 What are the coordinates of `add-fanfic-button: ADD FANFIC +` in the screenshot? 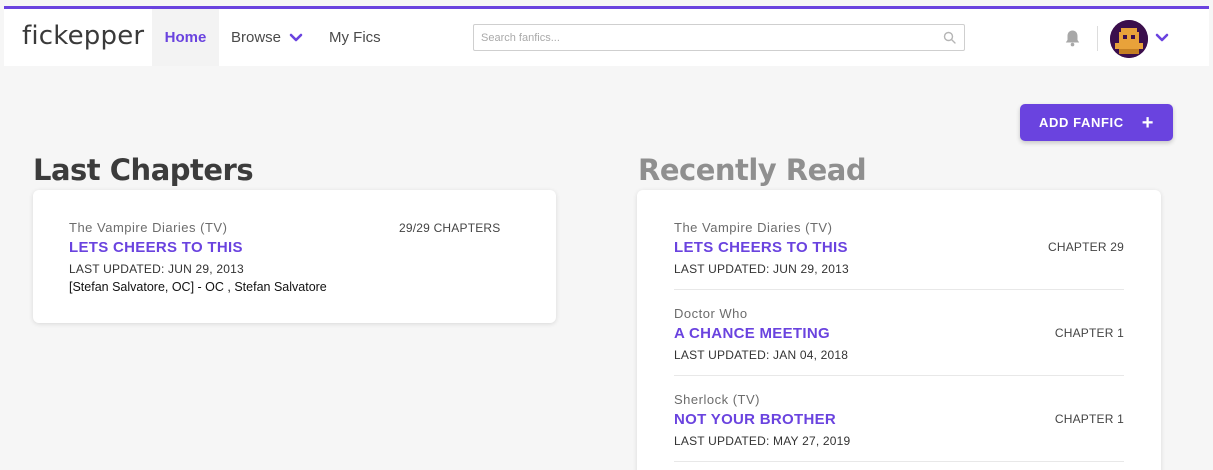 It's located at (1096, 122).